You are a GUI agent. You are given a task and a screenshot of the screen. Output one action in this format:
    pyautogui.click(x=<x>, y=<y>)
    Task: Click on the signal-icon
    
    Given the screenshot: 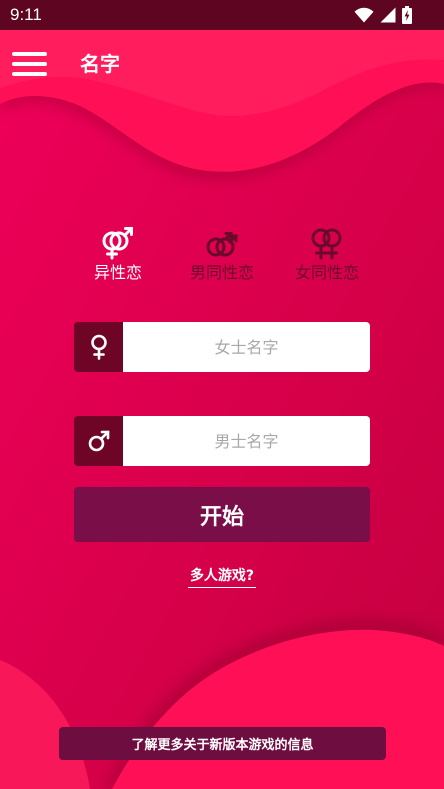 What is the action you would take?
    pyautogui.click(x=388, y=15)
    